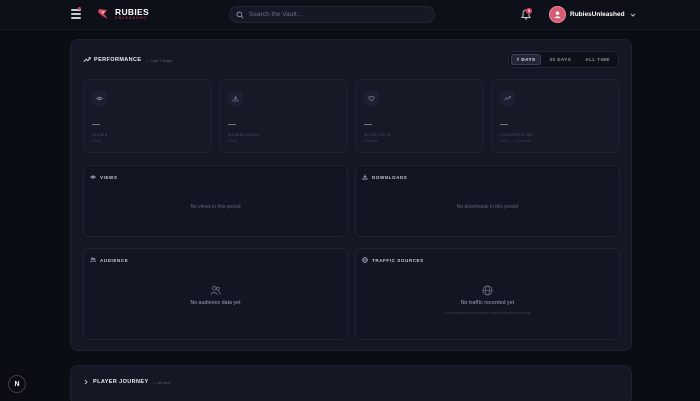  I want to click on brand-logo: RUBIES UNLEASHED, so click(123, 14).